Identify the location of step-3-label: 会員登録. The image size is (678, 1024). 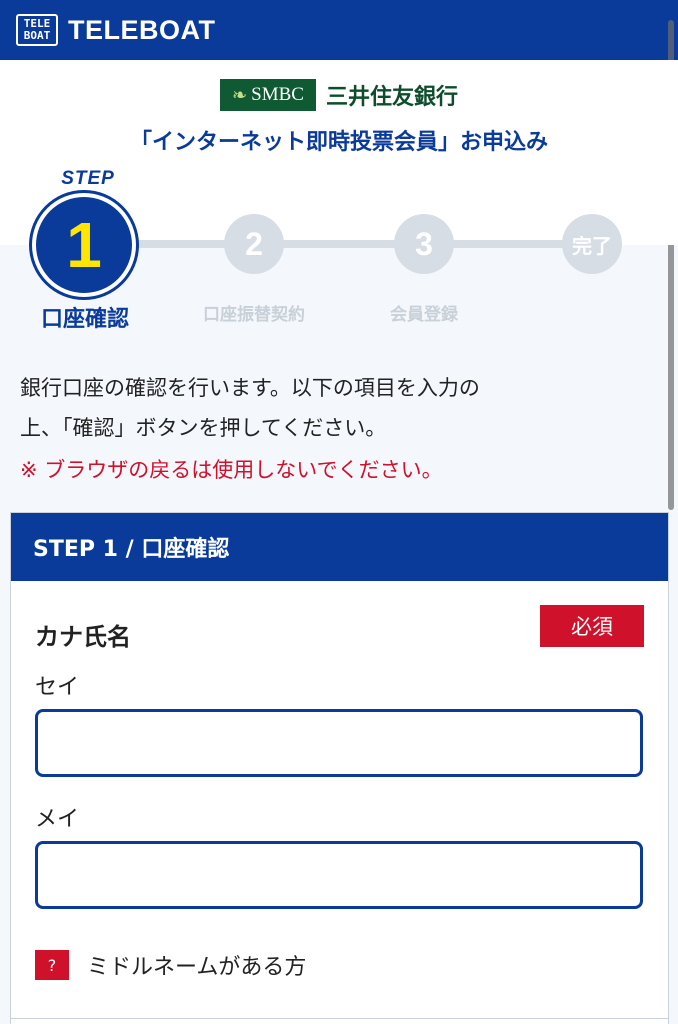
(424, 315).